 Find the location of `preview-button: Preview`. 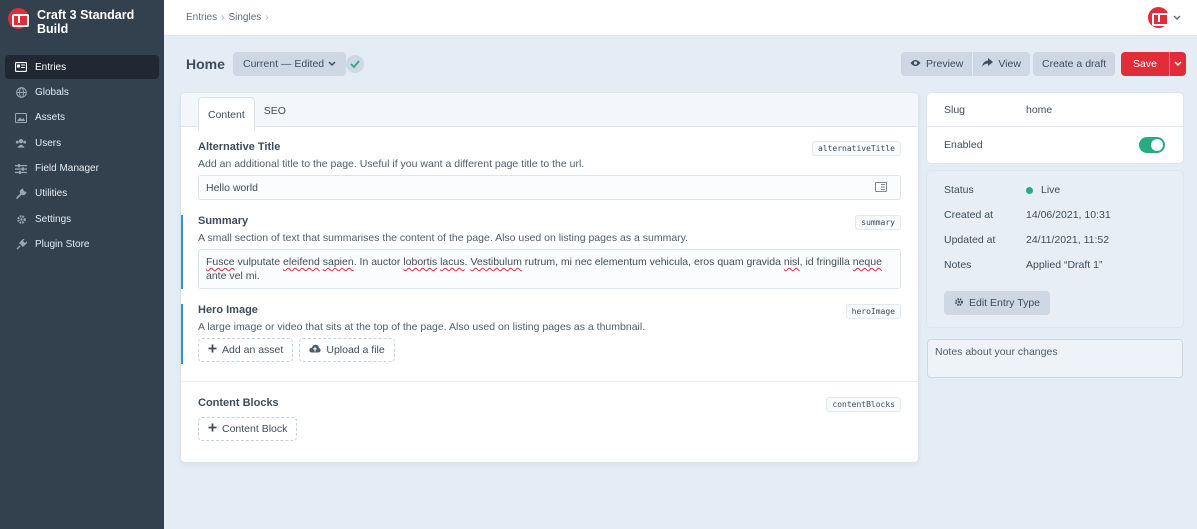

preview-button: Preview is located at coordinates (937, 64).